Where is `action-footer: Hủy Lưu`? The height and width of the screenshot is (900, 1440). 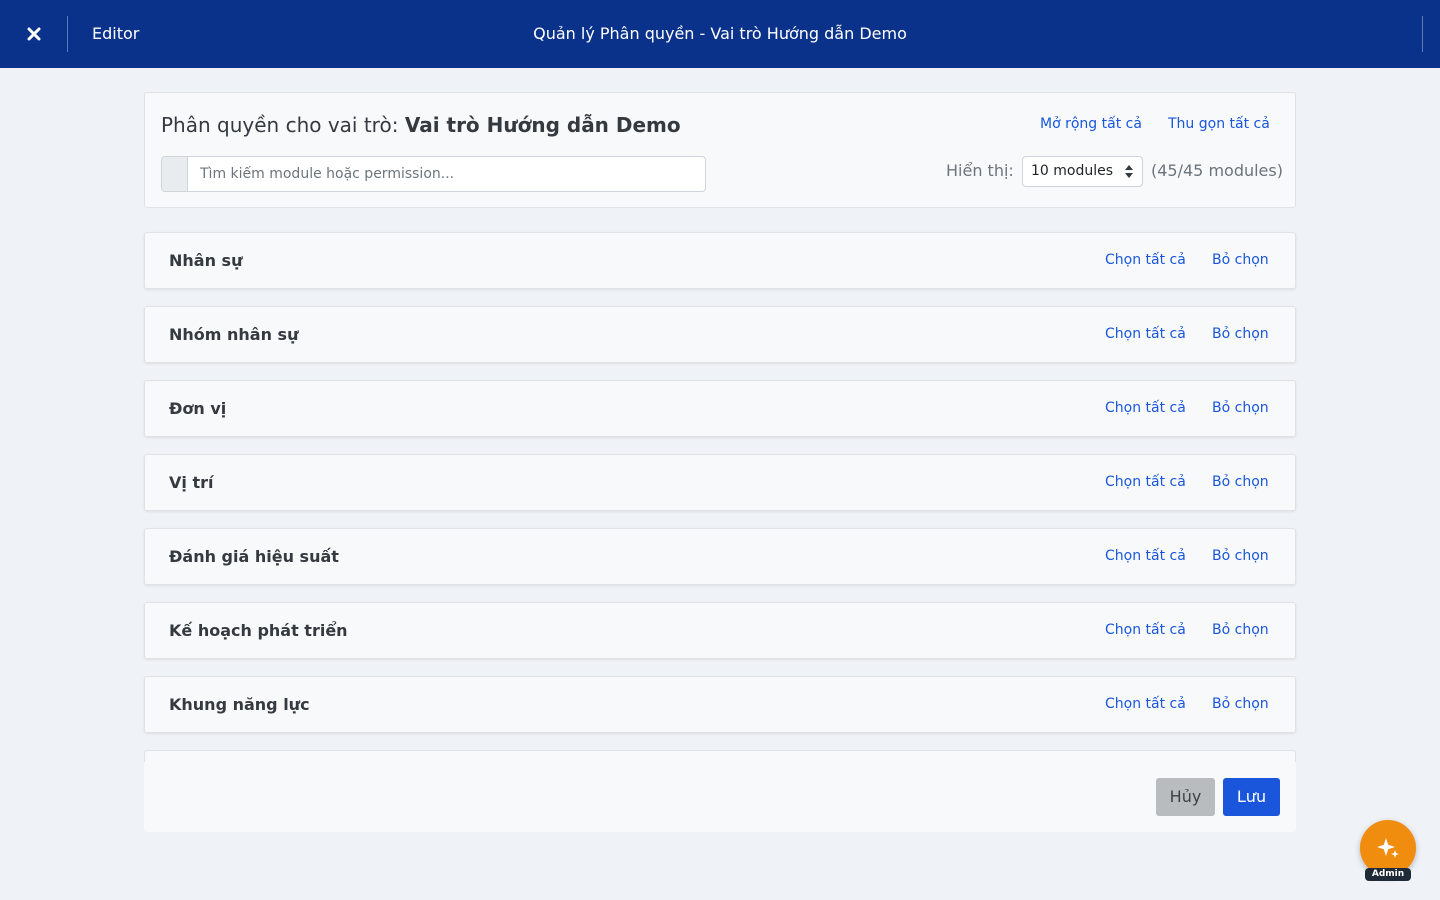
action-footer: Hủy Lưu is located at coordinates (720, 797).